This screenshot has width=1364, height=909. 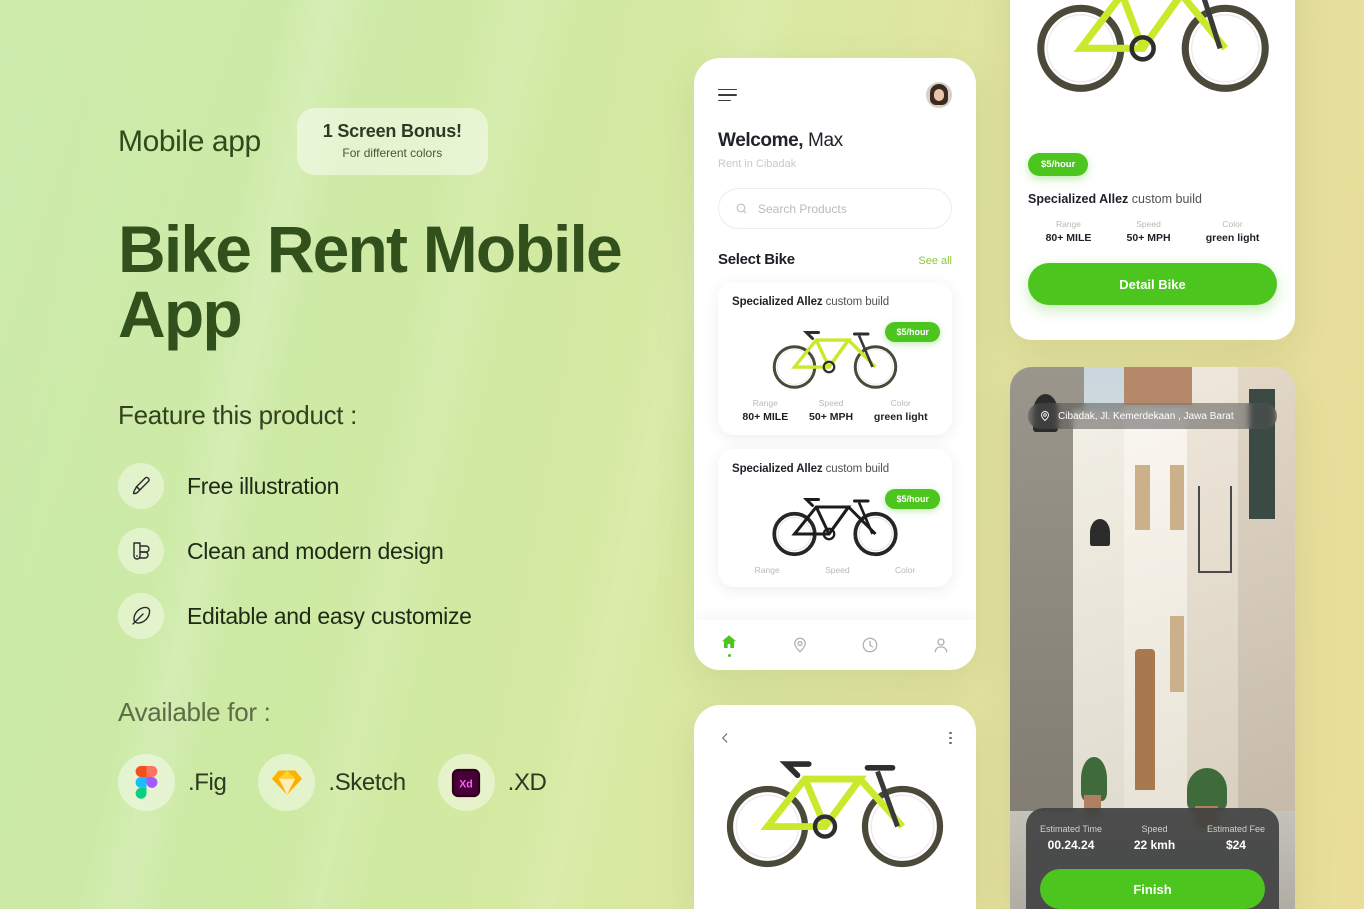 I want to click on section-header: Select Bike See all, so click(x=835, y=259).